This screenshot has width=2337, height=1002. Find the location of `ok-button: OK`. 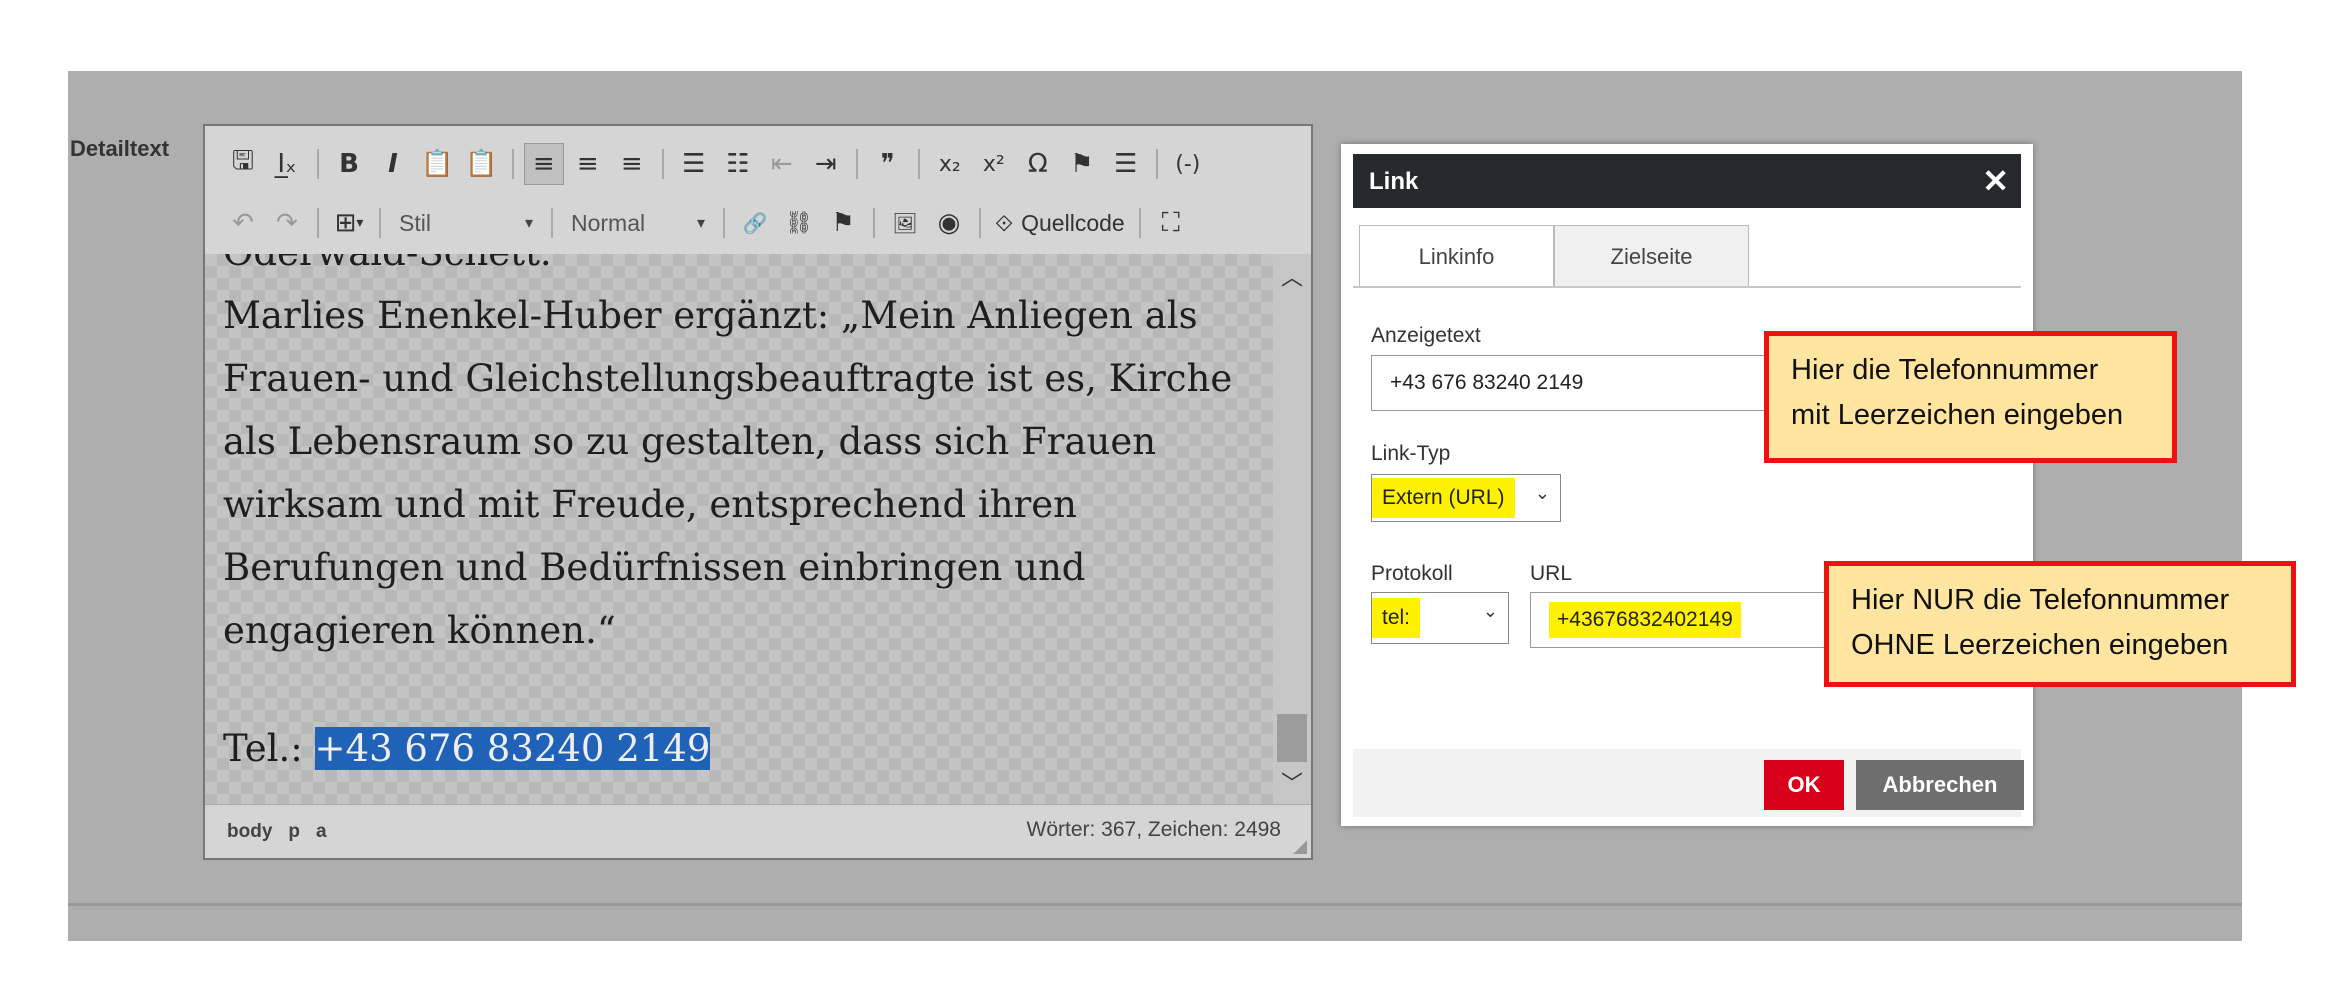

ok-button: OK is located at coordinates (1804, 785).